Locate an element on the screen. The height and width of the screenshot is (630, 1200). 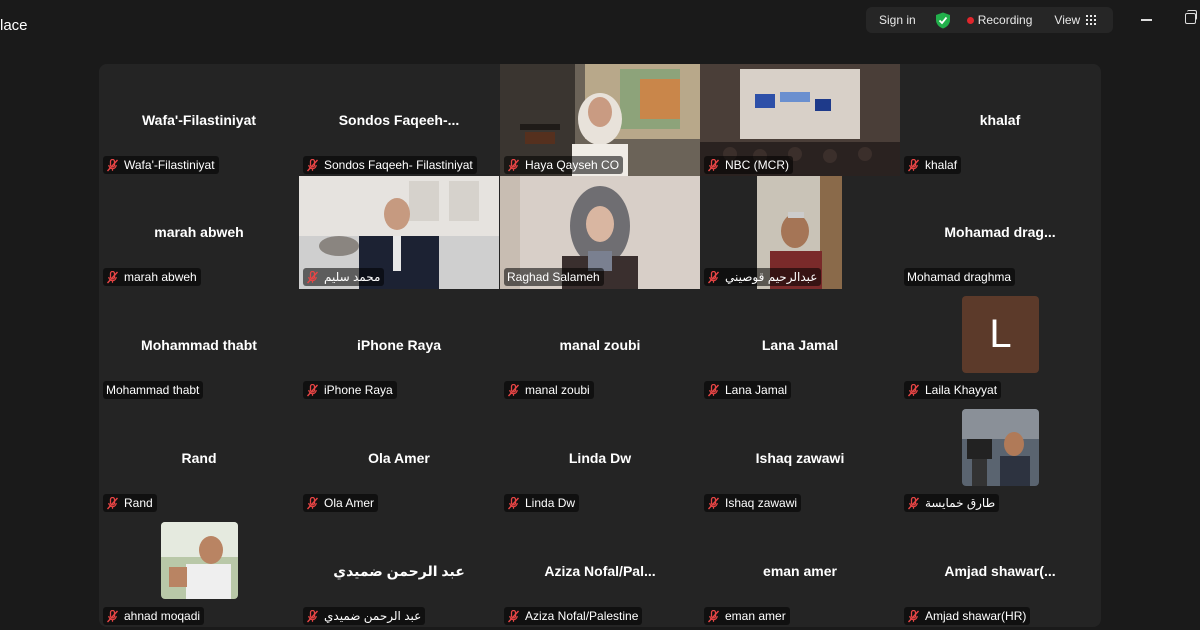
participant-display-name: Ishaq zawawi is located at coordinates (800, 458).